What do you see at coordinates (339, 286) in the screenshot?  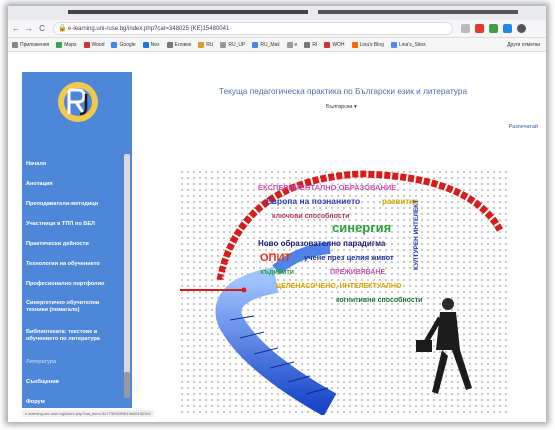 I see `word-cloud-term: ЦЕЛЕНАСОЧЕНО, ИНТЕЛЕКТУАЛНО` at bounding box center [339, 286].